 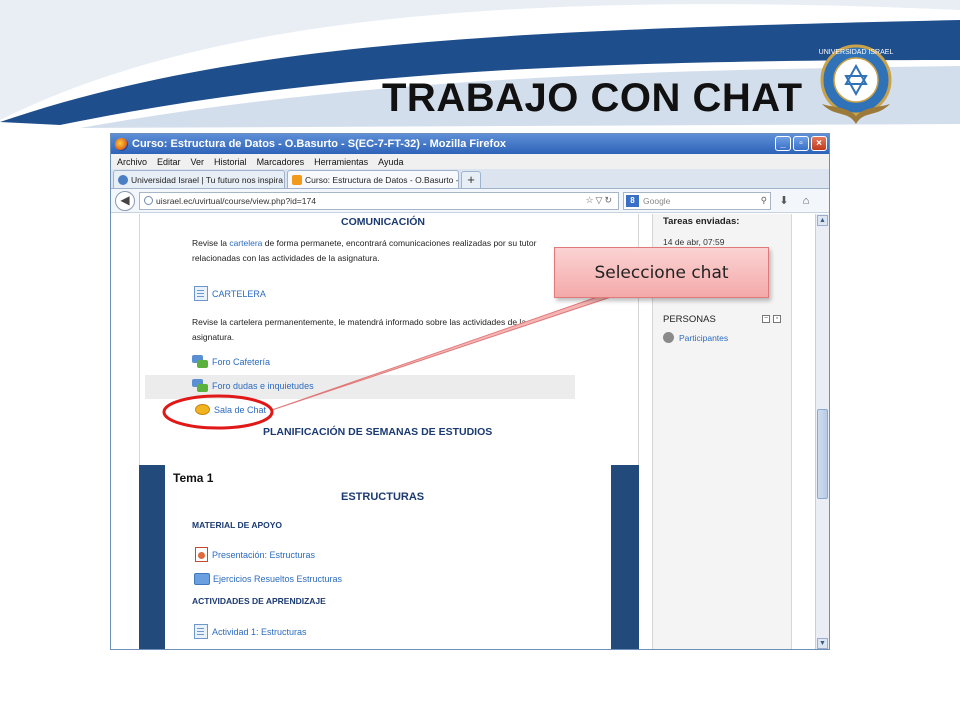 I want to click on slide-title: TRABAJO CON CHAT, so click(x=592, y=98).